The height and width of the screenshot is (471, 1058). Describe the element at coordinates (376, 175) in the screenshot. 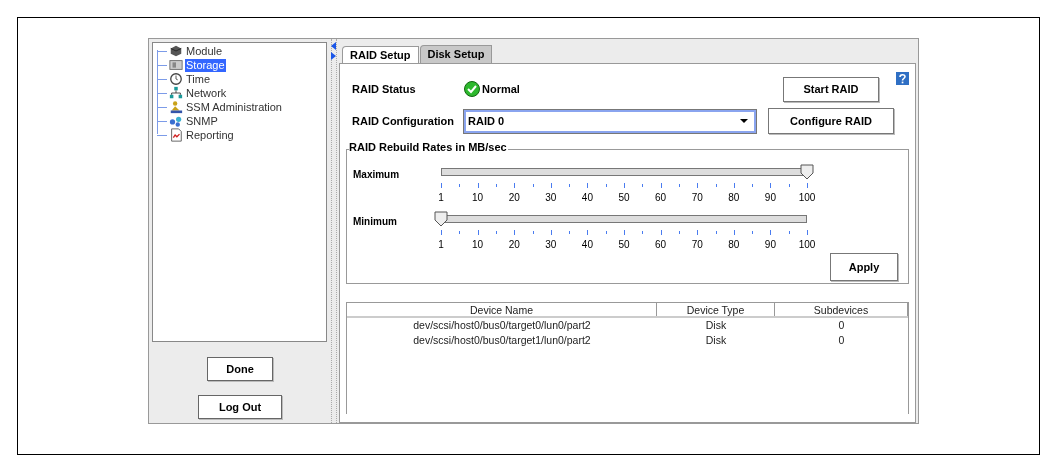

I see `slider-label: Maximum` at that location.